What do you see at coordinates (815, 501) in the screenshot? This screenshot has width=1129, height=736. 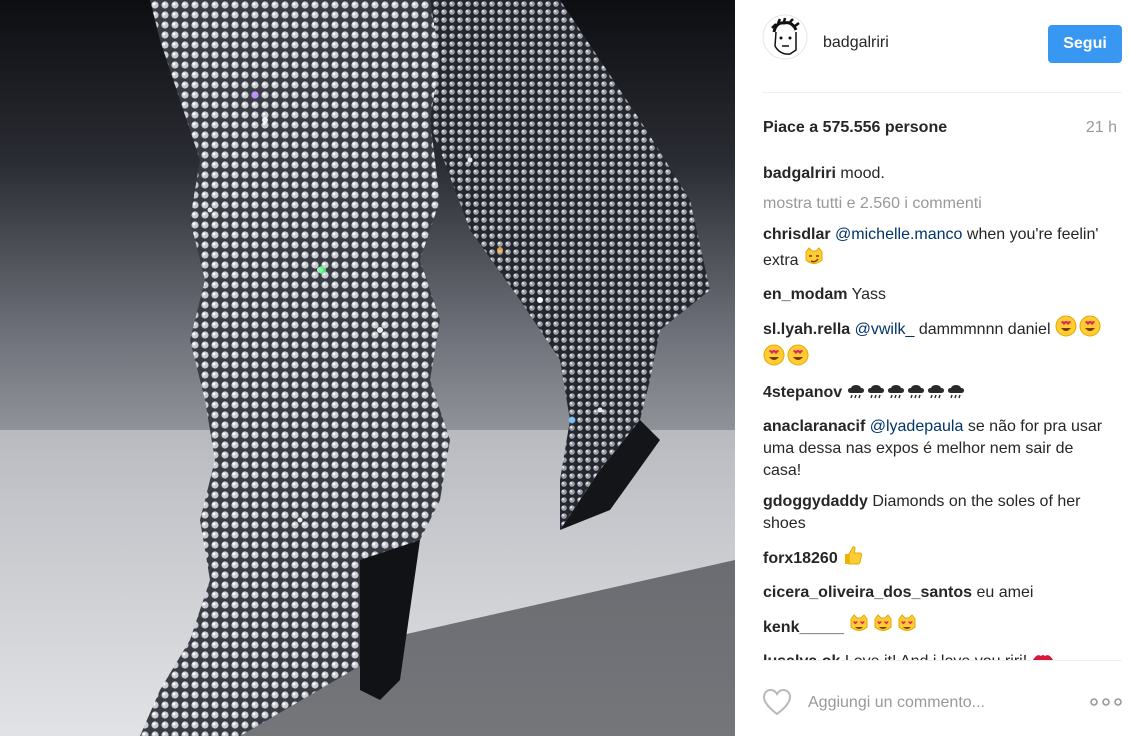 I see `comment-username: gdoggydaddy` at bounding box center [815, 501].